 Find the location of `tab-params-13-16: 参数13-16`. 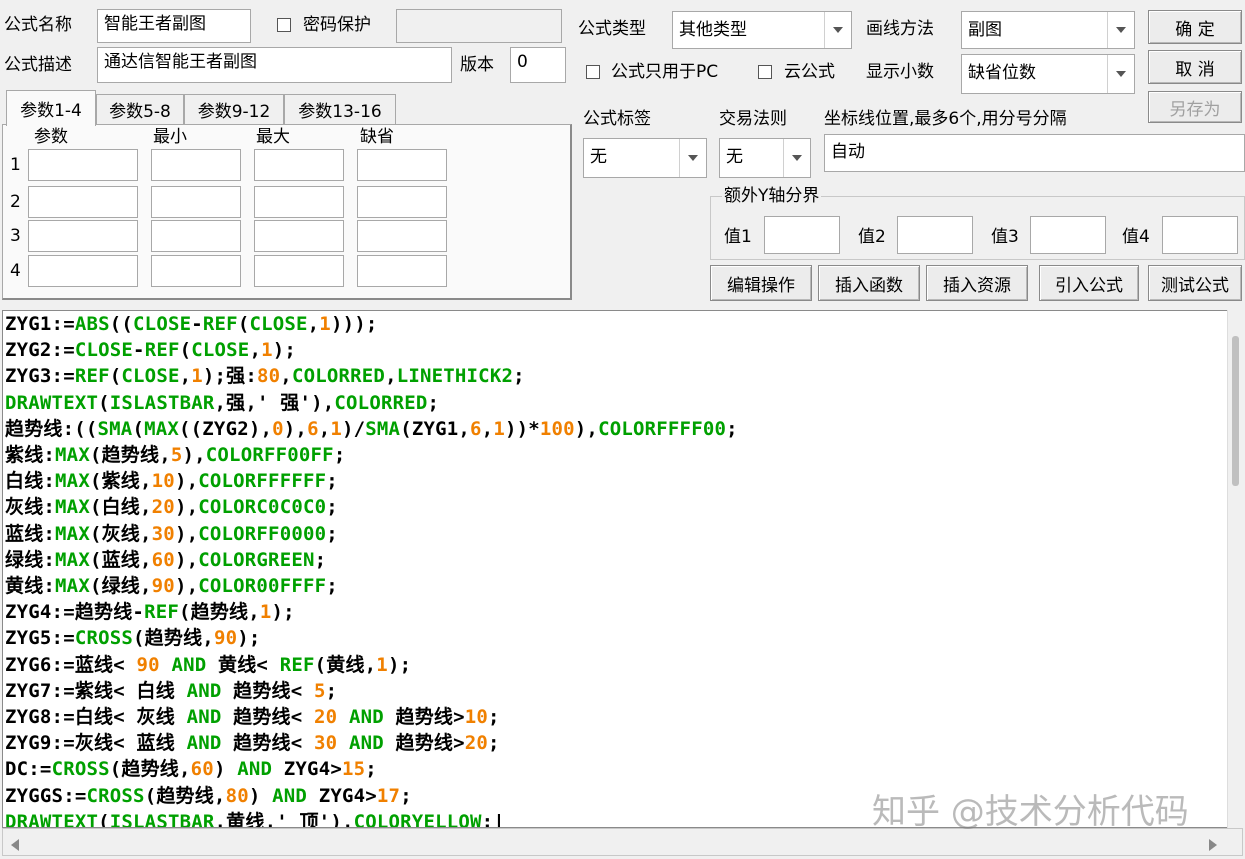

tab-params-13-16: 参数13-16 is located at coordinates (340, 109).